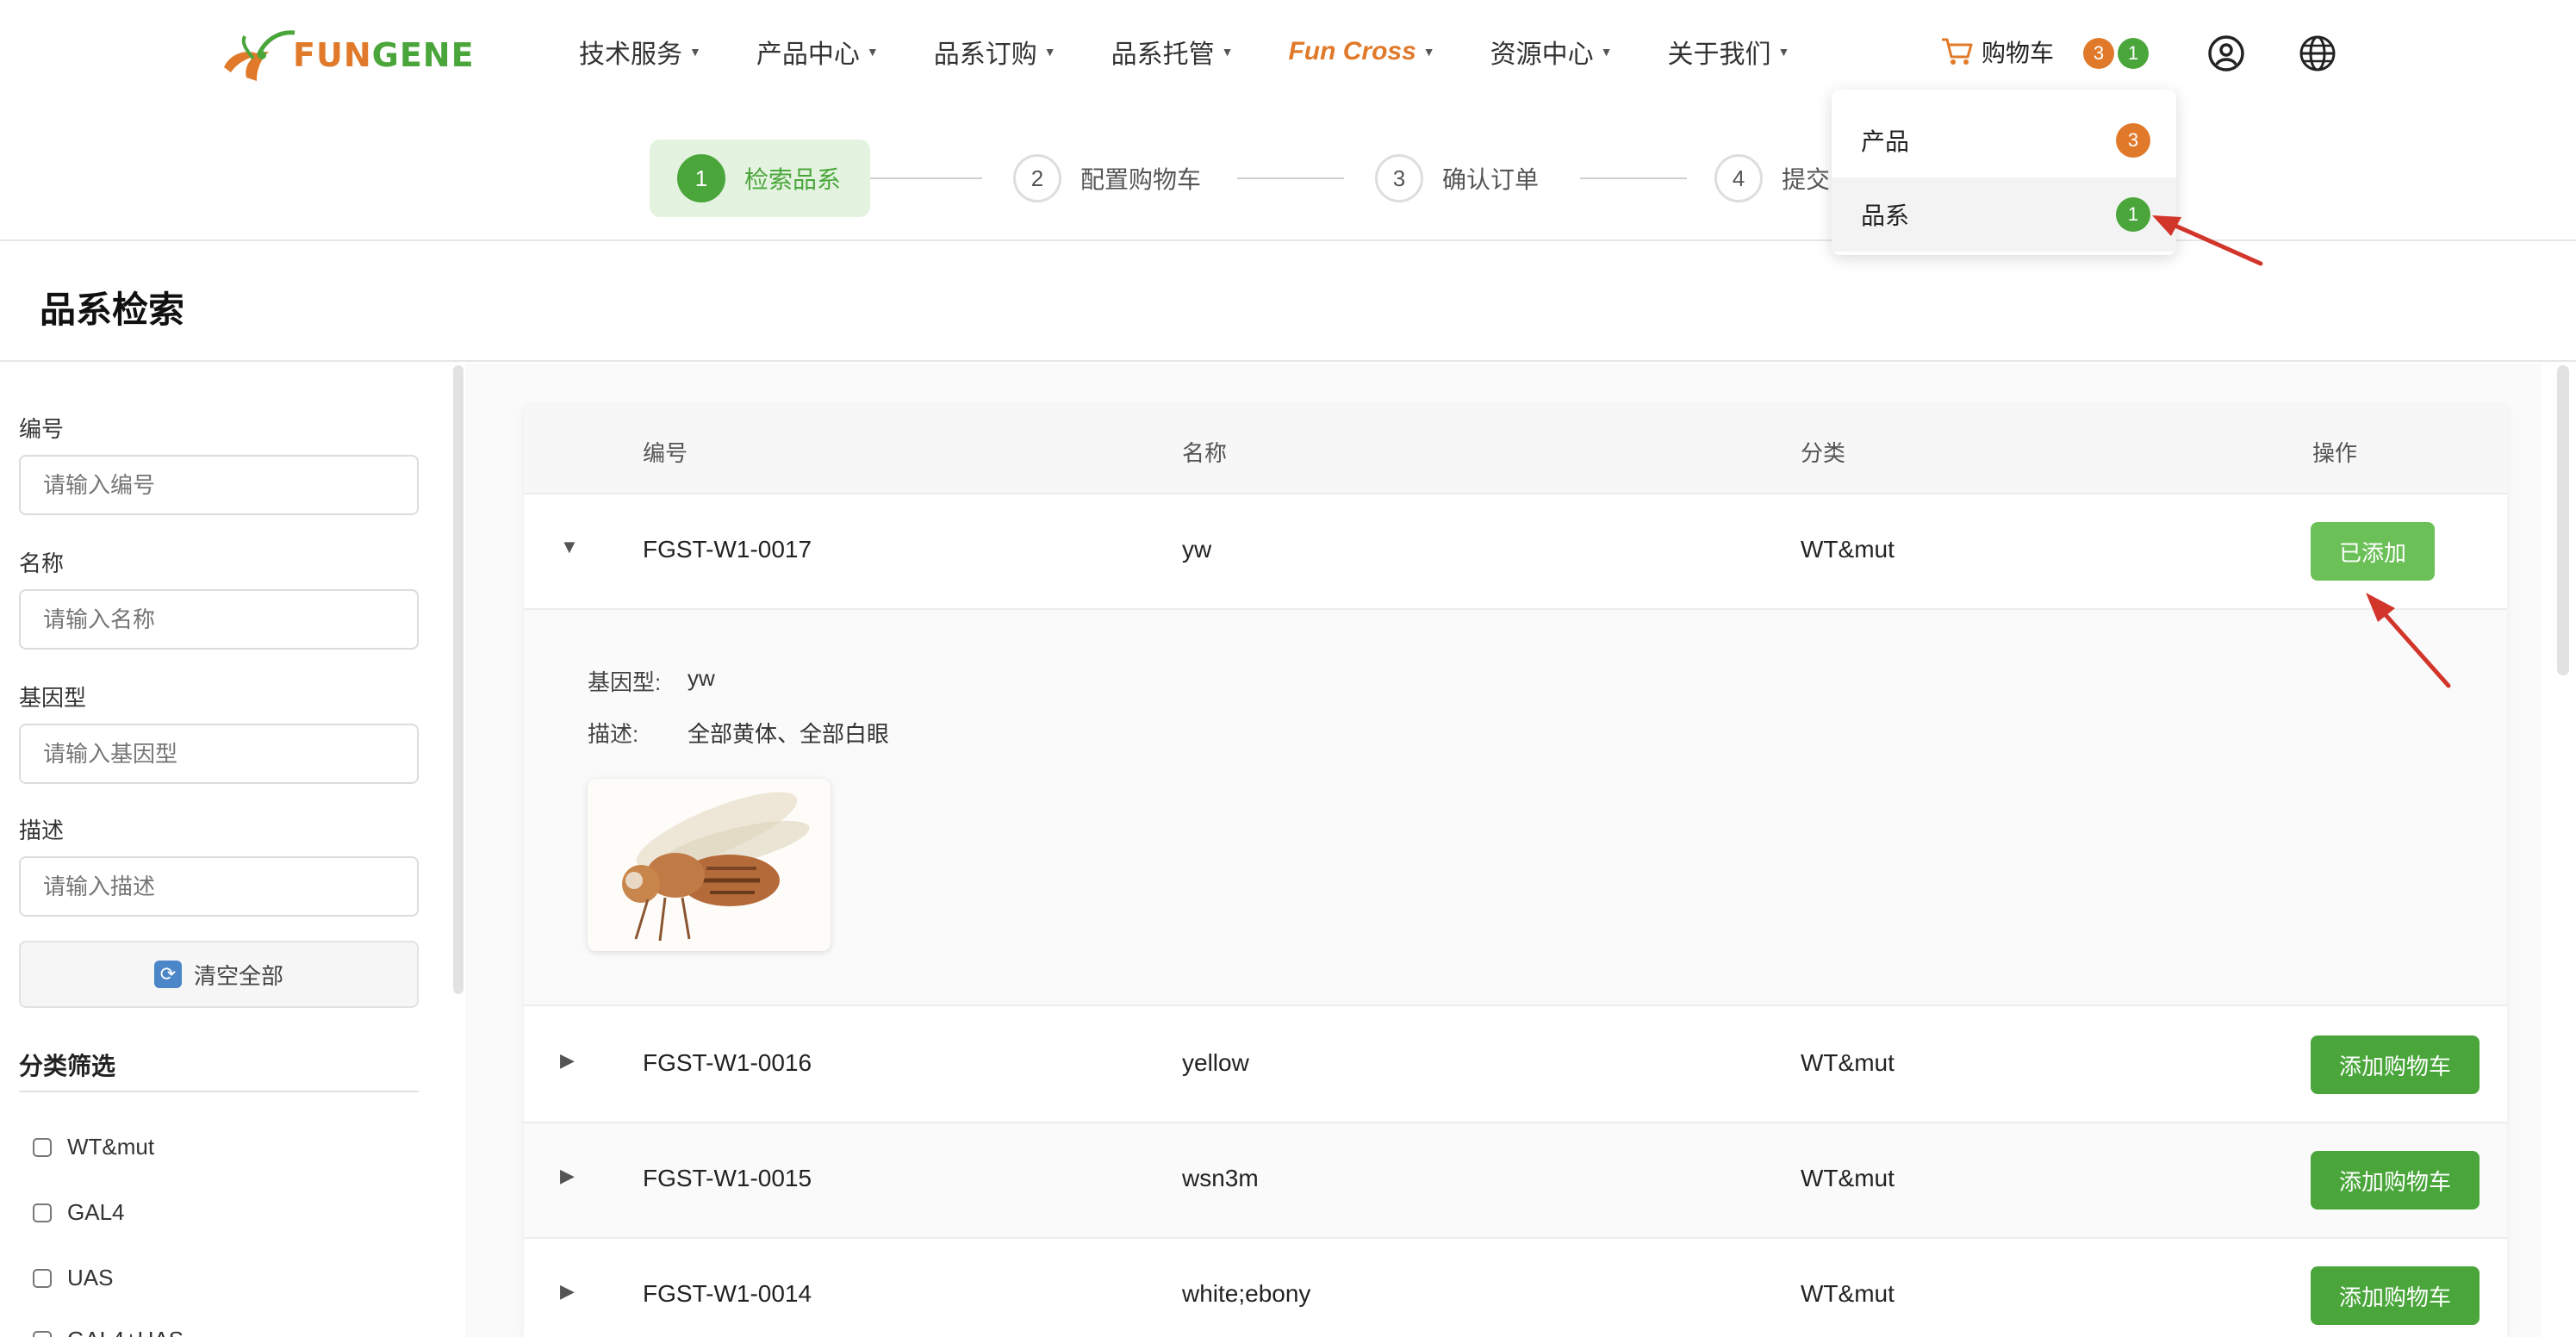  What do you see at coordinates (219, 1092) in the screenshot?
I see `divider` at bounding box center [219, 1092].